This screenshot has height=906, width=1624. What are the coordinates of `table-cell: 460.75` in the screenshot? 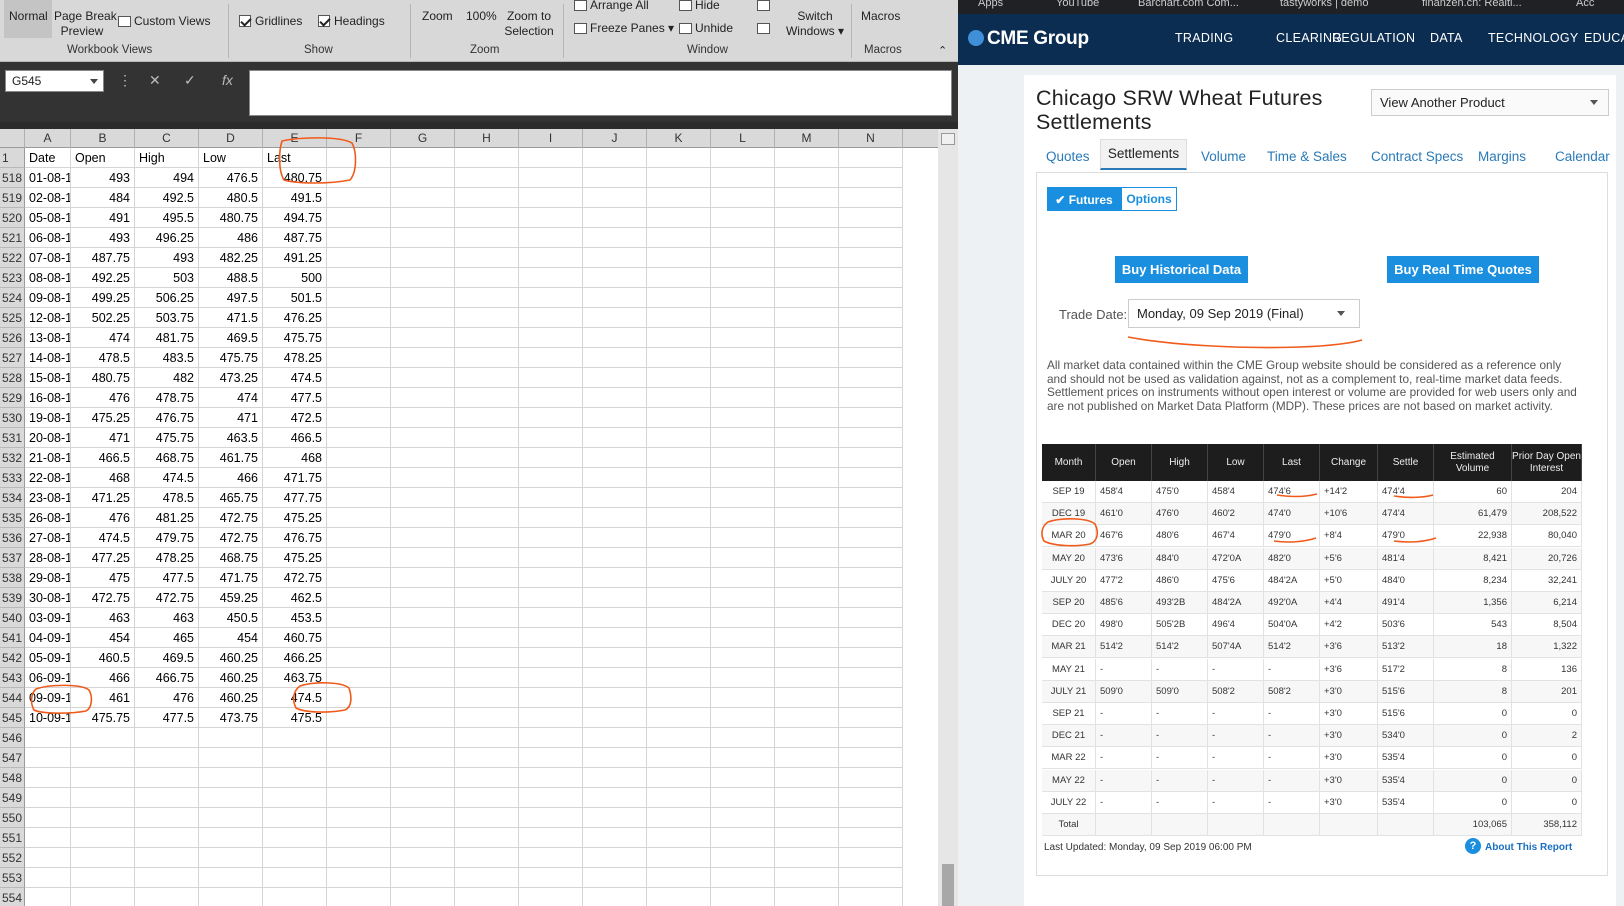 It's located at (295, 638).